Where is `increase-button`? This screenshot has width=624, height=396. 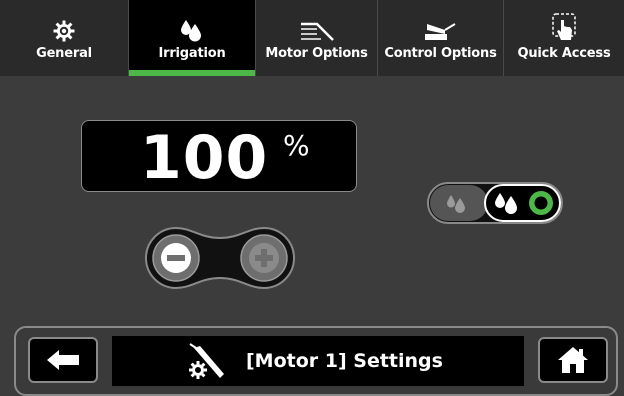 increase-button is located at coordinates (264, 258).